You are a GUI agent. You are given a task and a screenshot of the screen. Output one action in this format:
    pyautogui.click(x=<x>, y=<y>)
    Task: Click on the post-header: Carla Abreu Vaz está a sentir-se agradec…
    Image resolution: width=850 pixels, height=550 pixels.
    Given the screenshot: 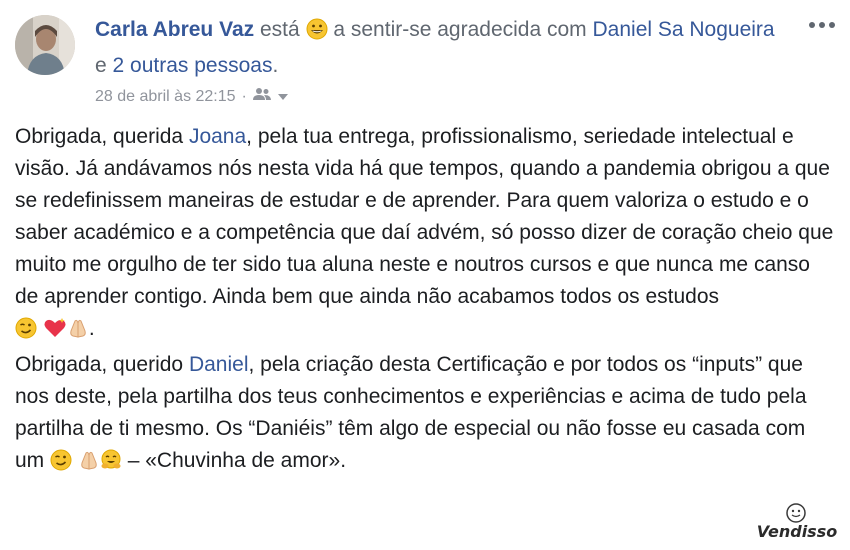 What is the action you would take?
    pyautogui.click(x=440, y=48)
    